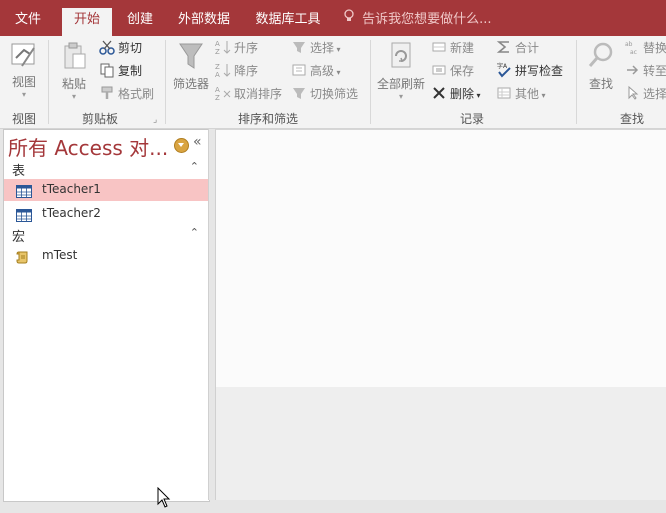  I want to click on sigma-icon, so click(504, 47).